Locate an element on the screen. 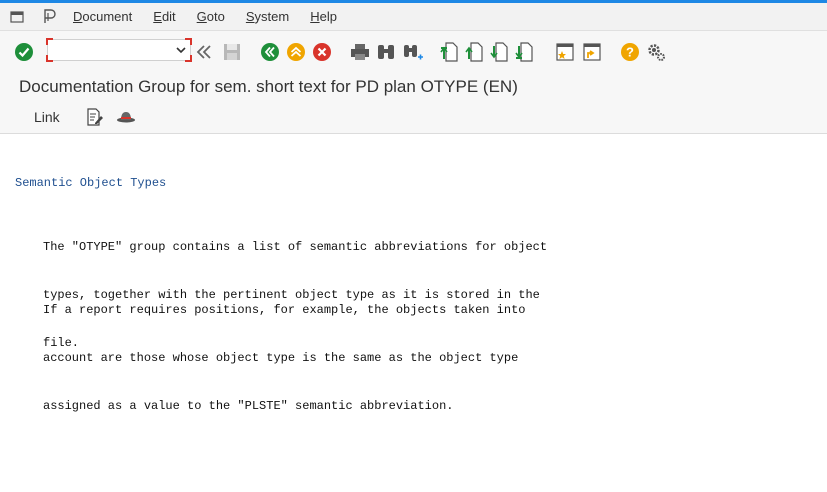 This screenshot has width=827, height=492. find-next-icon is located at coordinates (413, 52).